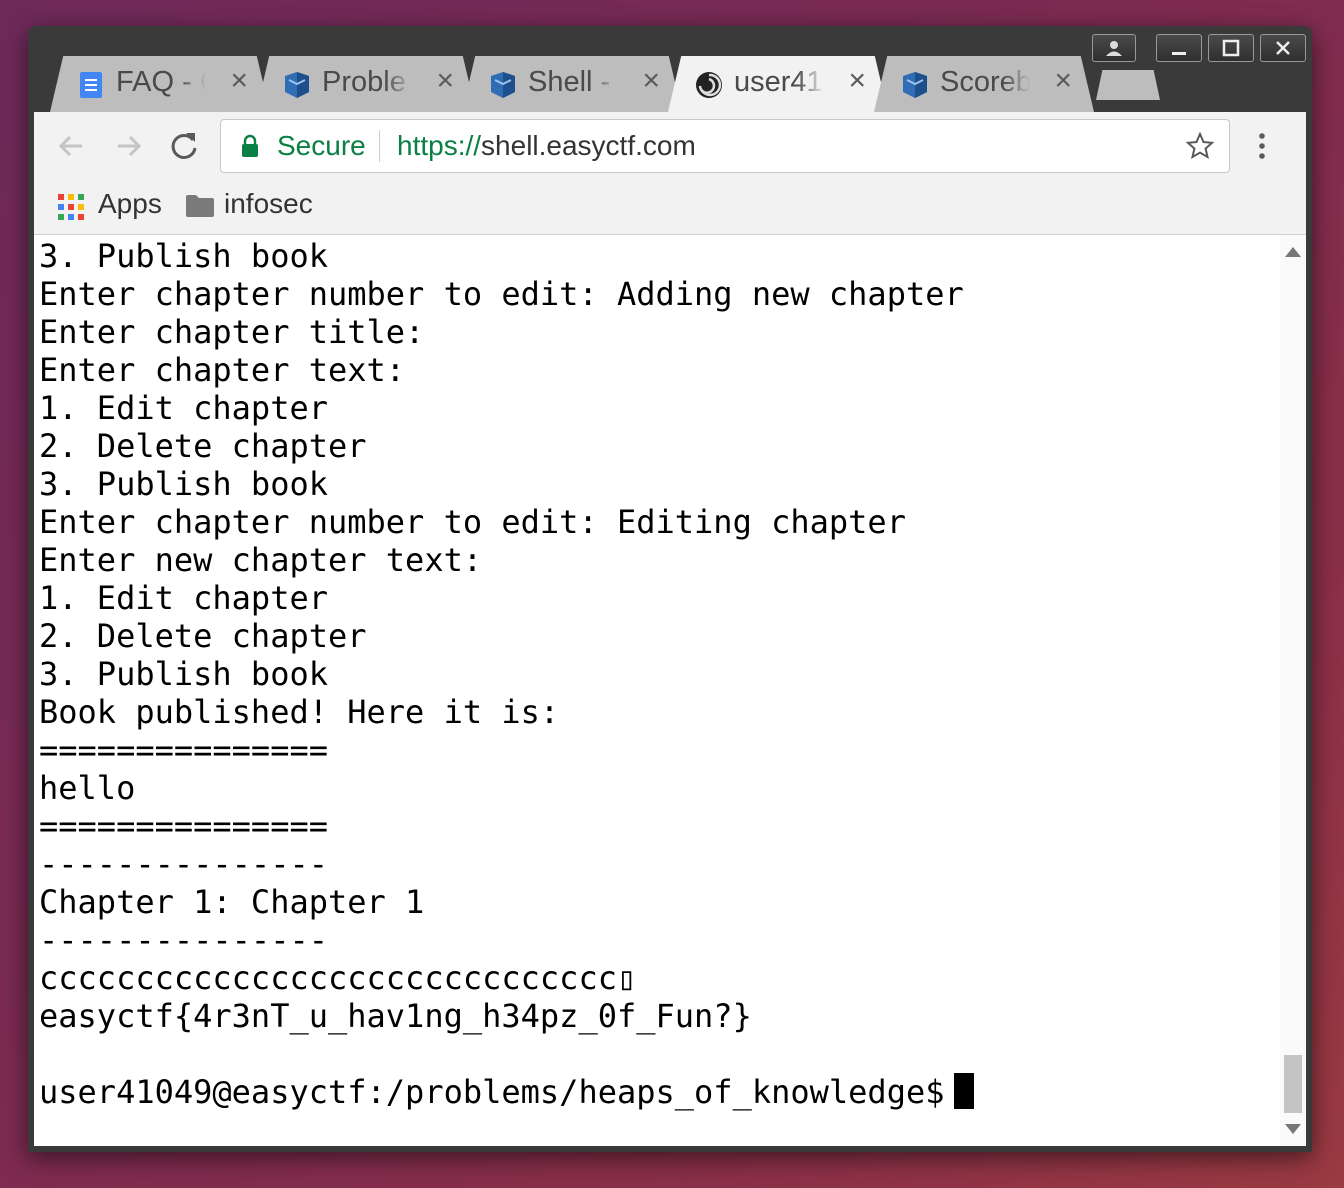 Image resolution: width=1344 pixels, height=1188 pixels. I want to click on minimize-button, so click(1179, 48).